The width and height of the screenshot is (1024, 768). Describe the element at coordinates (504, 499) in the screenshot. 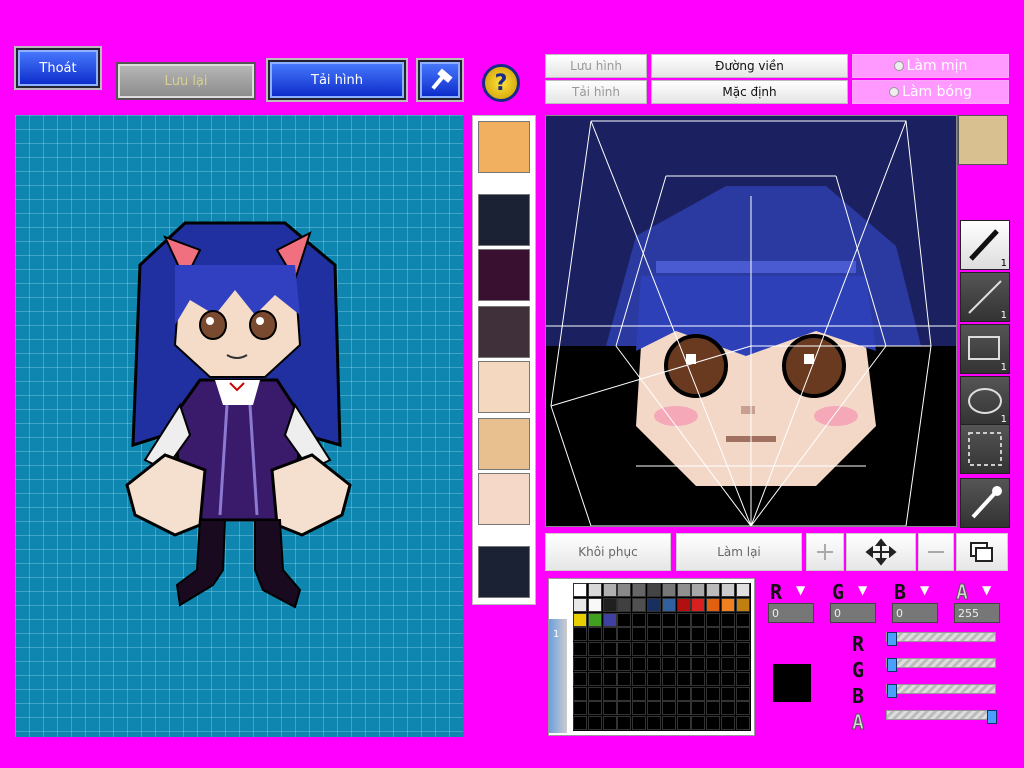

I see `part-slot-mouth` at that location.